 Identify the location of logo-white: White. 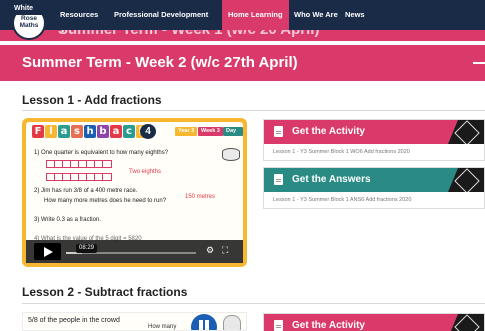
(31, 9).